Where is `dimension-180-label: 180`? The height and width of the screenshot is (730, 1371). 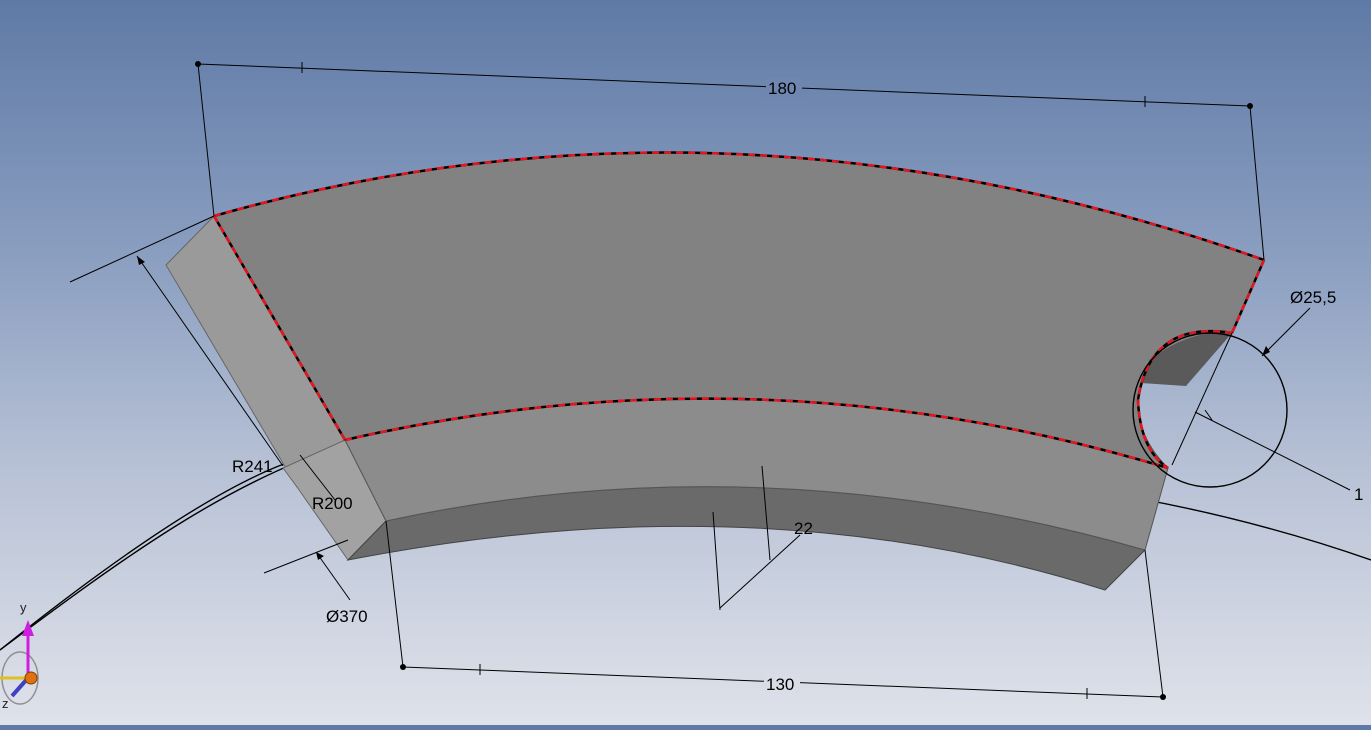 dimension-180-label: 180 is located at coordinates (782, 88).